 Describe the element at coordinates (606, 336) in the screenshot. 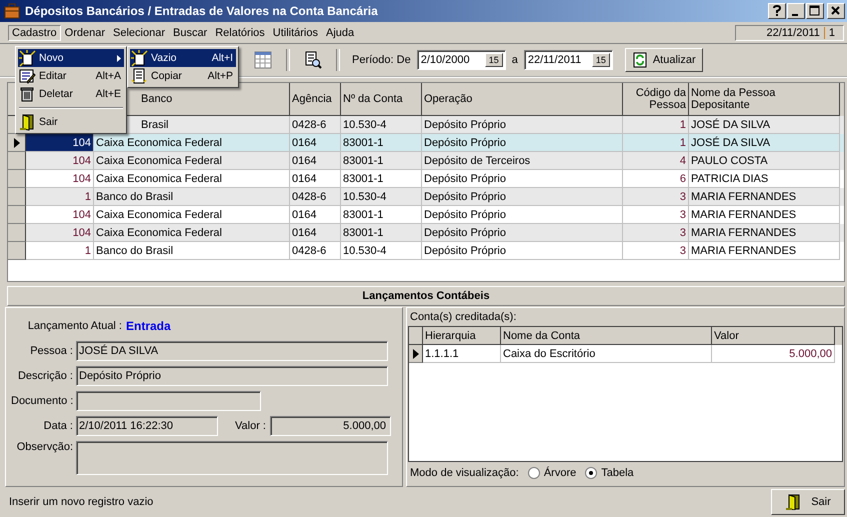

I see `column-header: Nome da Conta` at that location.